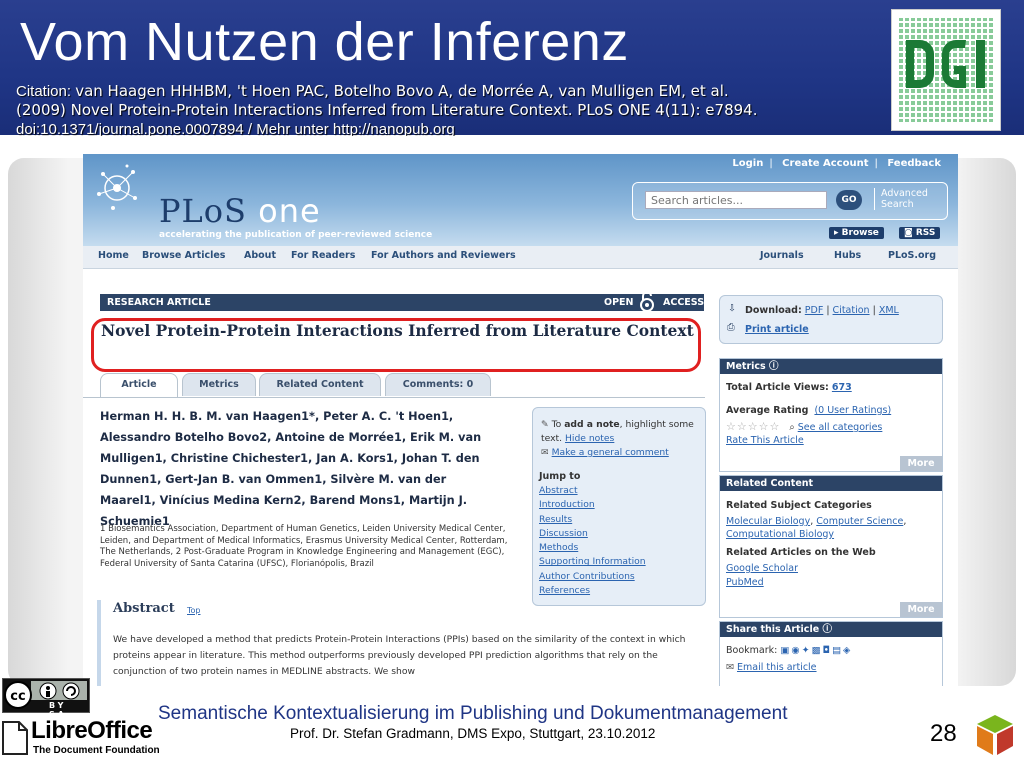 This screenshot has width=1024, height=768. Describe the element at coordinates (560, 476) in the screenshot. I see `jump-to-heading: Jump to` at that location.